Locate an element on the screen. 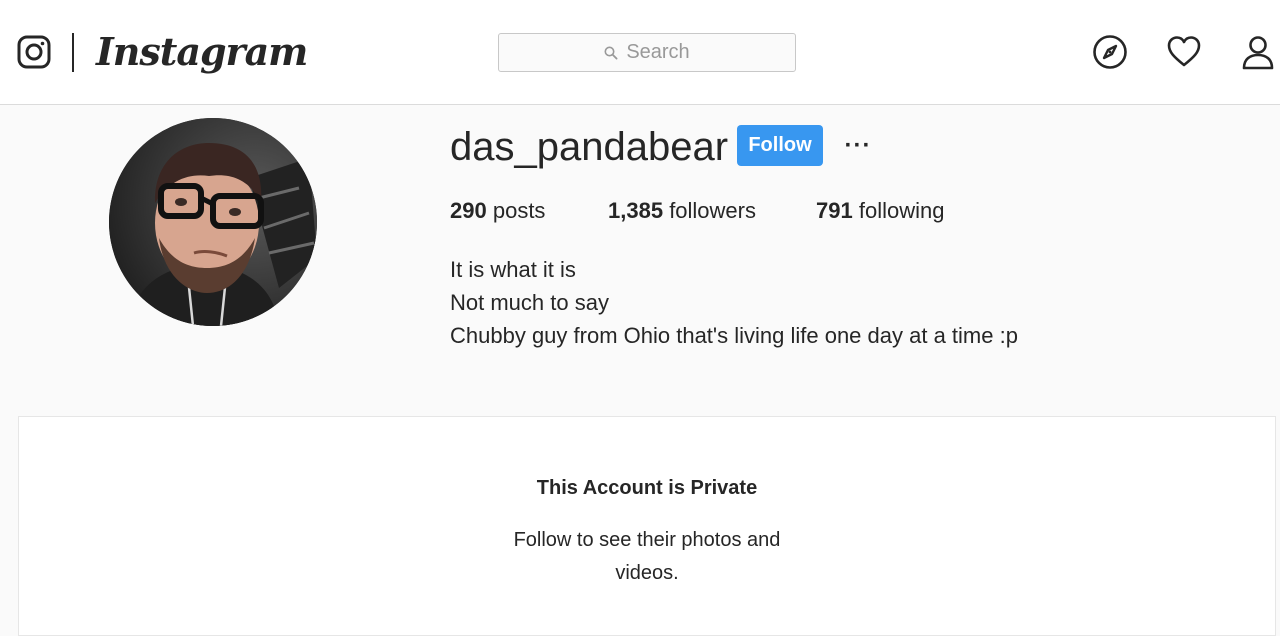 The width and height of the screenshot is (1280, 636). posts-count: 290 is located at coordinates (468, 210).